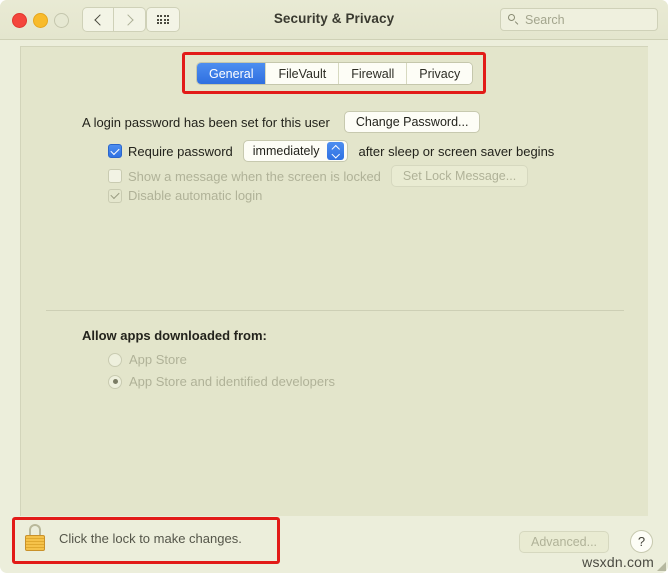 The height and width of the screenshot is (573, 668). What do you see at coordinates (115, 151) in the screenshot?
I see `require-password-checkbox` at bounding box center [115, 151].